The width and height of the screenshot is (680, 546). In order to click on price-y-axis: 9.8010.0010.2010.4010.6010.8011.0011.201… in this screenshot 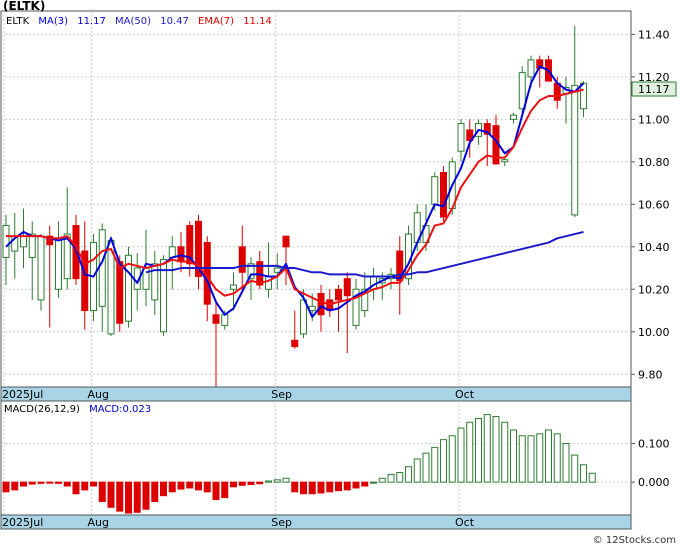, I will do `click(650, 204)`.